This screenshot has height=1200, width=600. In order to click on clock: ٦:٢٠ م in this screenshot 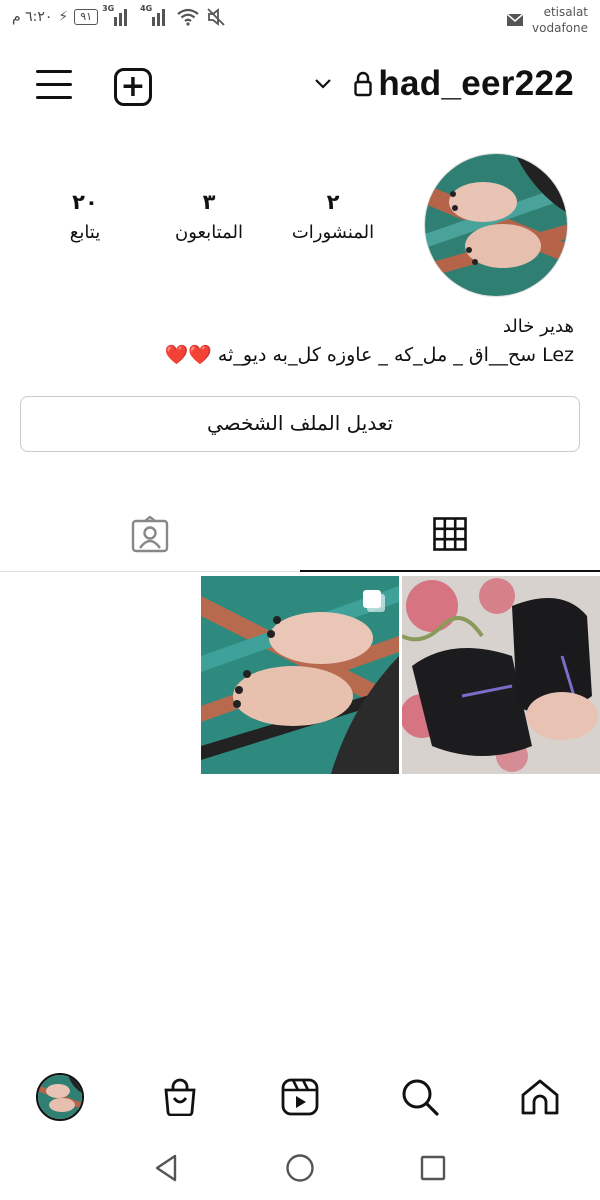, I will do `click(32, 17)`.